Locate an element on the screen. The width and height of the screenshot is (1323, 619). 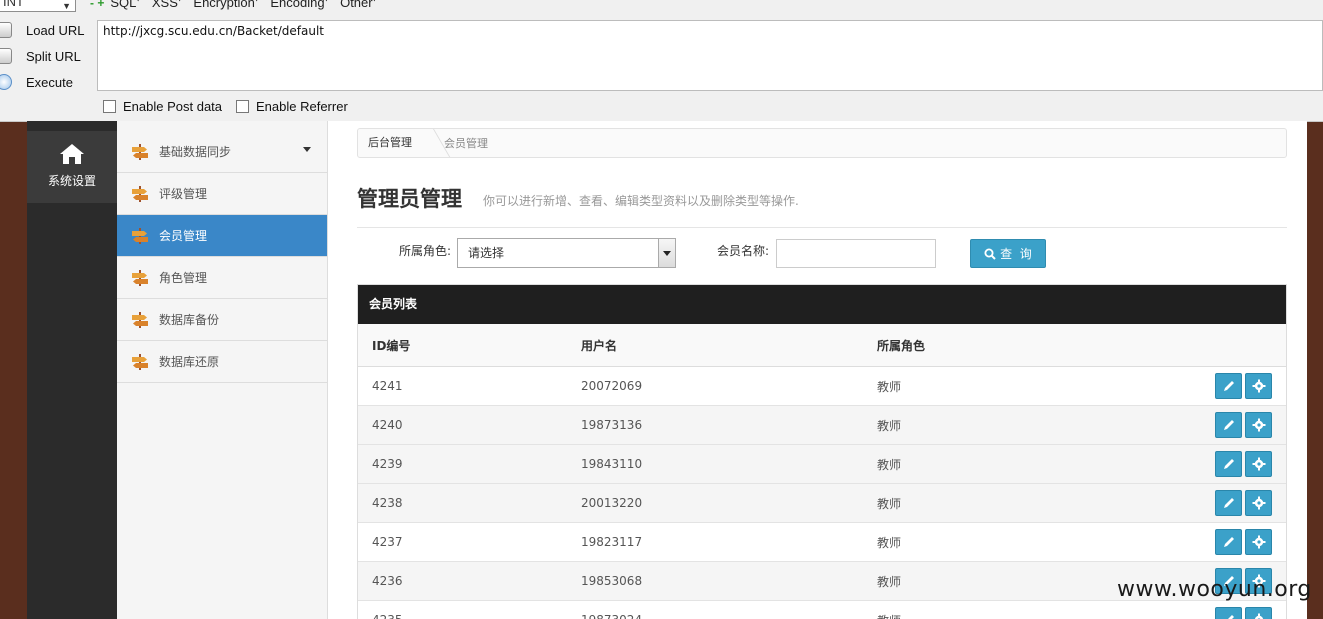
sidebar-item-label: 角色管理 is located at coordinates (183, 278).